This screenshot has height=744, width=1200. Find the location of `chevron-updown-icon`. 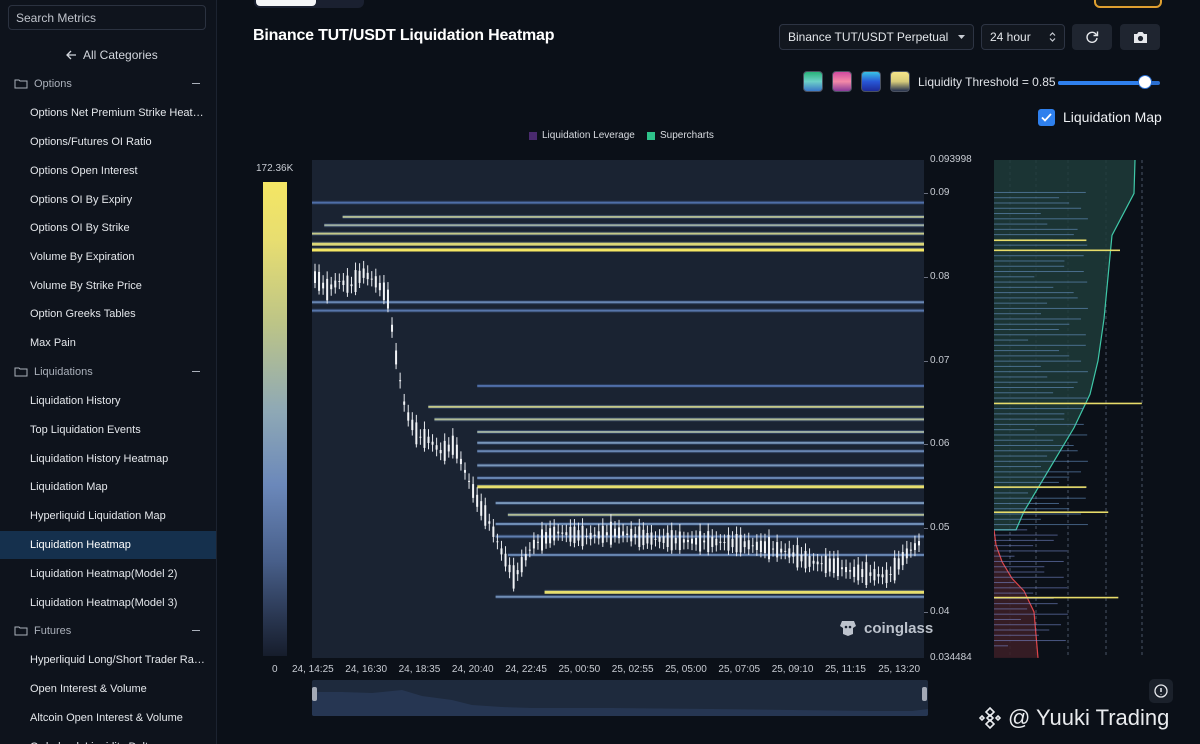

chevron-updown-icon is located at coordinates (1052, 37).